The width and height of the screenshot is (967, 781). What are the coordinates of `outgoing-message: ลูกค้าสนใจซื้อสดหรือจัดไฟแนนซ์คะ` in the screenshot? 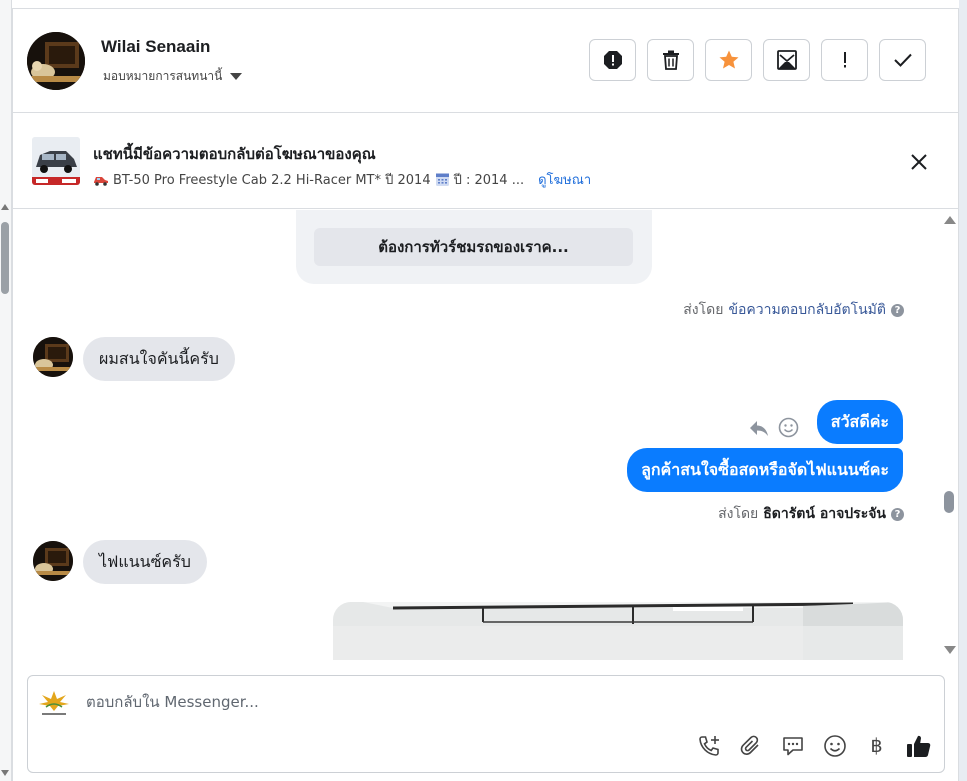 It's located at (765, 470).